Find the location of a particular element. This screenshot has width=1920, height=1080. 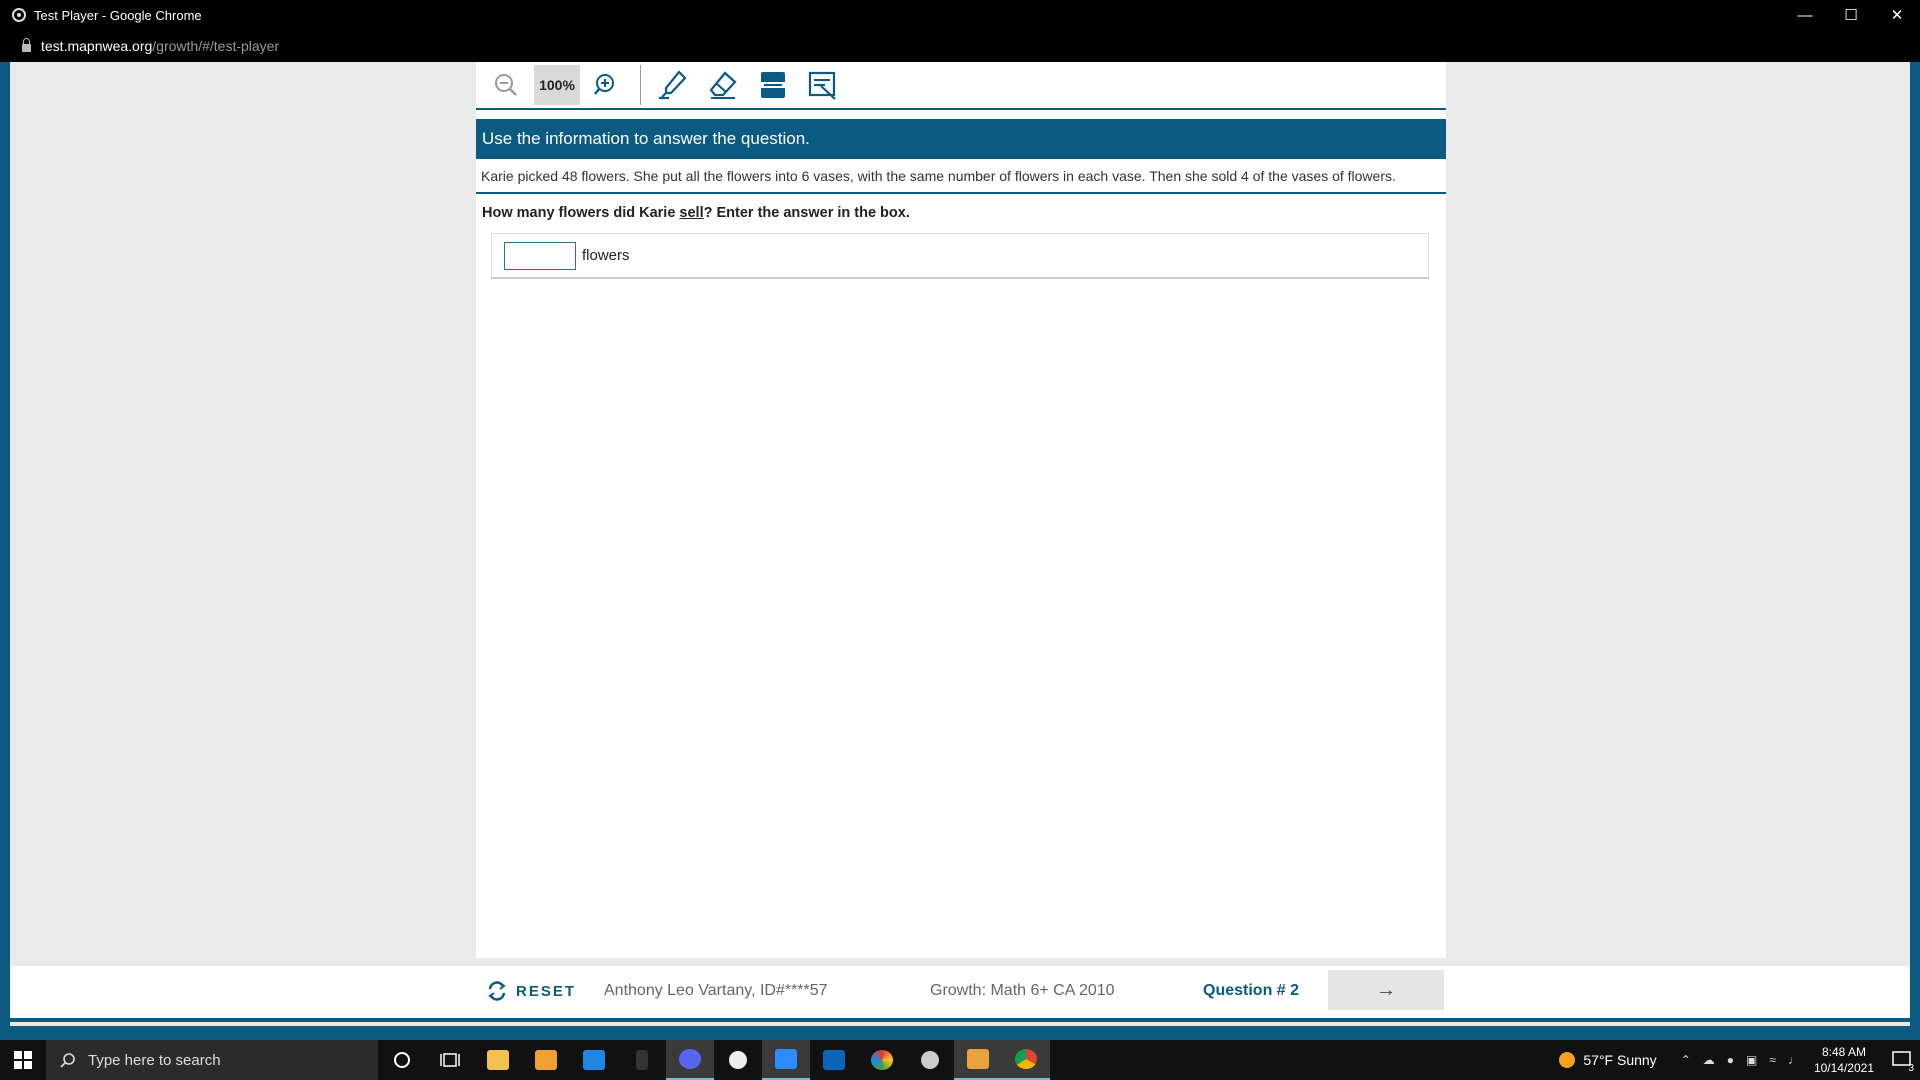

question-number: Question # 2 is located at coordinates (1251, 990).